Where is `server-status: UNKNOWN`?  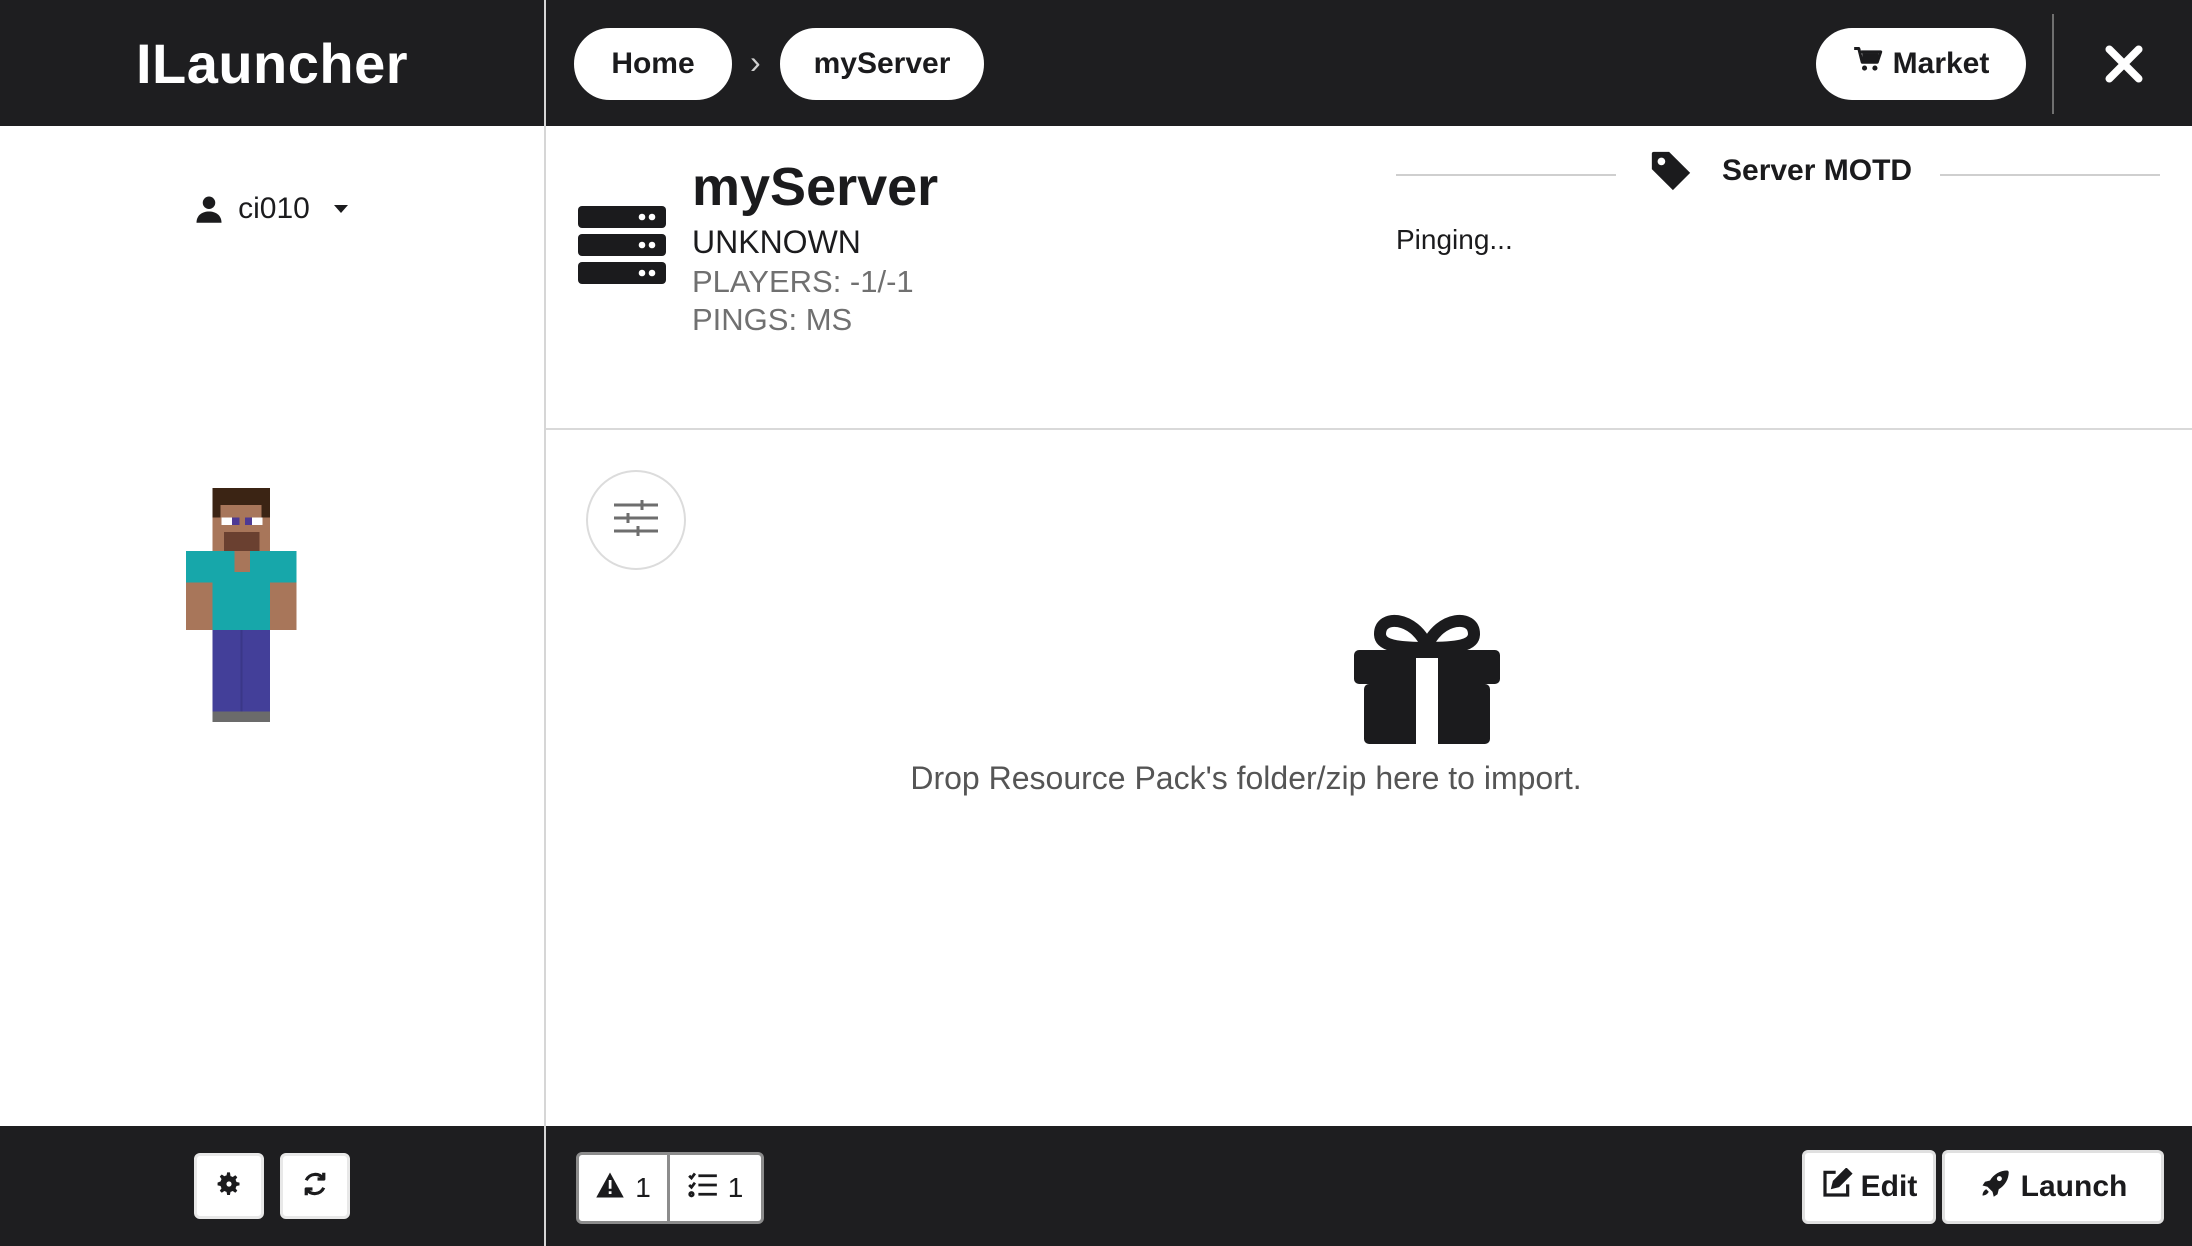 server-status: UNKNOWN is located at coordinates (776, 242).